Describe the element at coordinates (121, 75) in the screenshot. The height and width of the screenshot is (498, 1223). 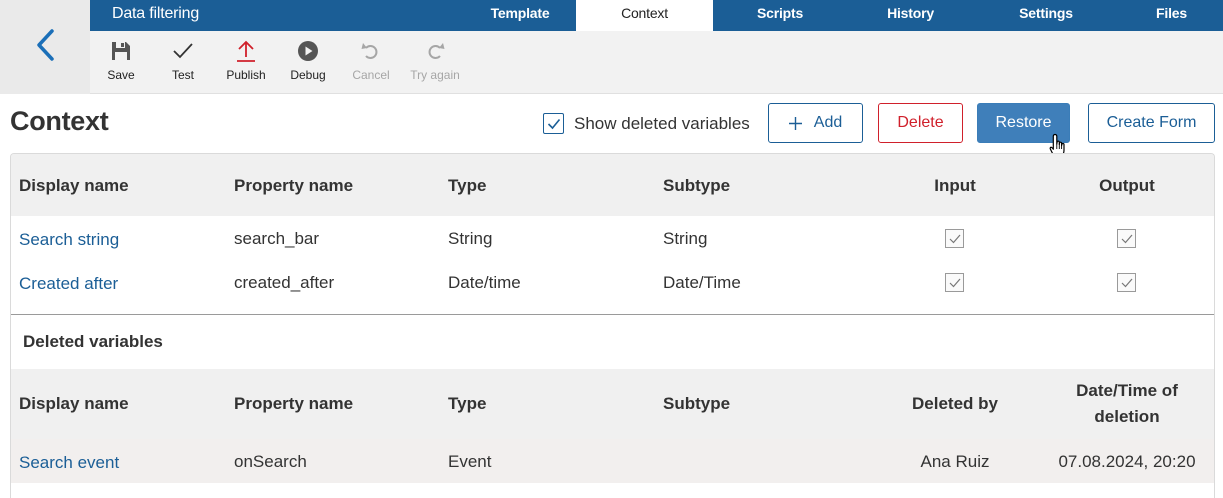
I see `save-label: Save` at that location.